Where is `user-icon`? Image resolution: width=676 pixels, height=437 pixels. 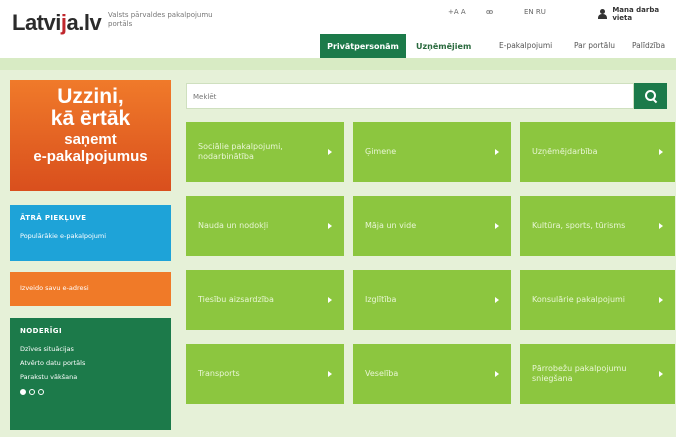 user-icon is located at coordinates (603, 14).